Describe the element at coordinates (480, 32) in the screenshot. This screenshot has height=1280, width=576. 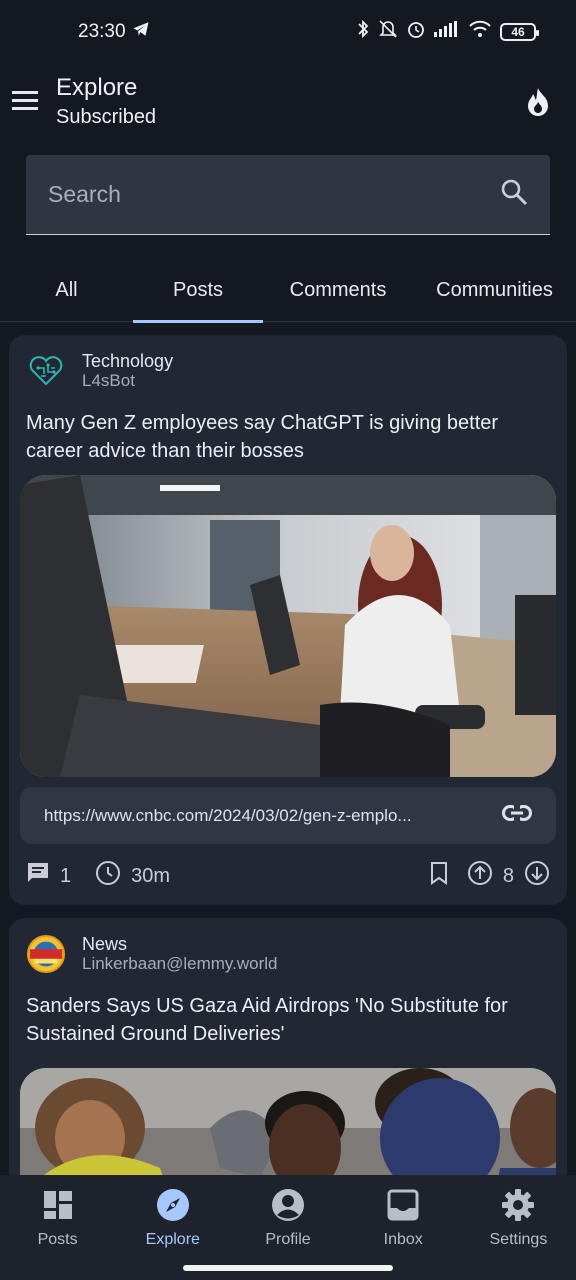
I see `wifi-icon` at that location.